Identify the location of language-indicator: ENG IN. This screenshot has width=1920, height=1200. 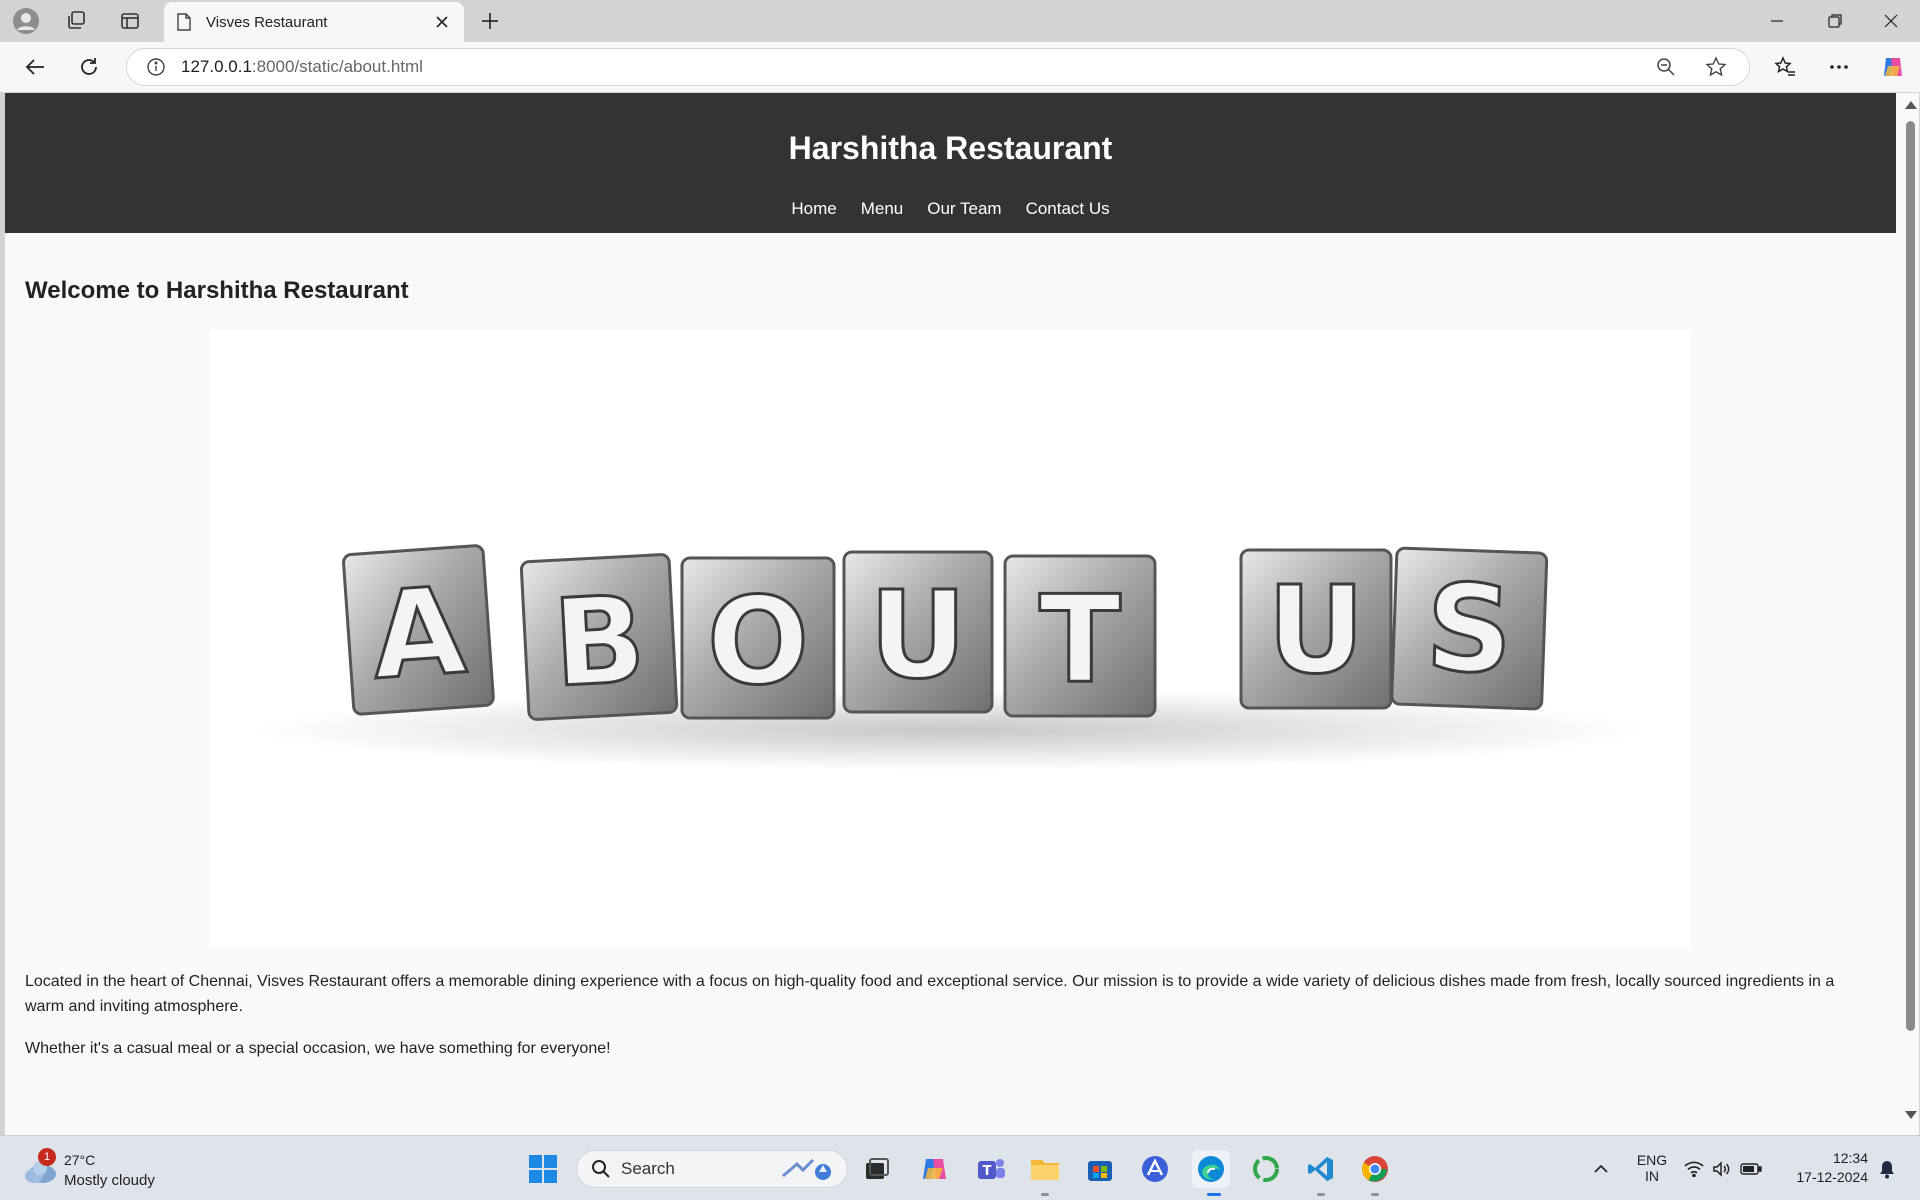
(1652, 1168).